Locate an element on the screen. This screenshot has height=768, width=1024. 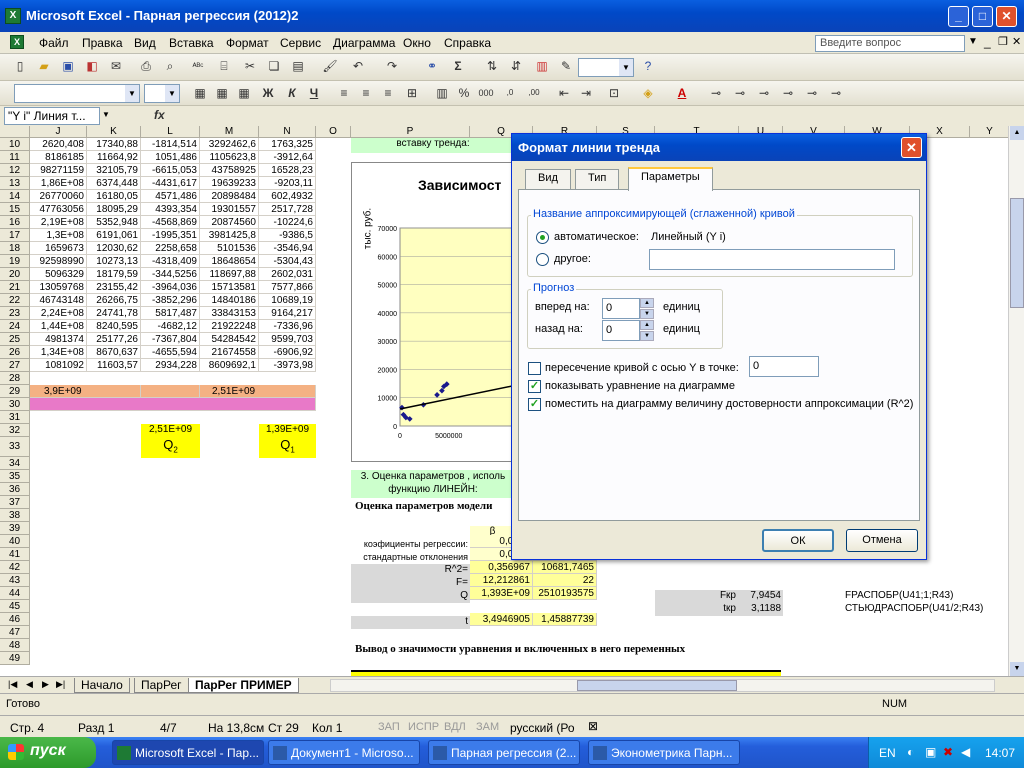
scroll-thumb is located at coordinates (1017, 253).